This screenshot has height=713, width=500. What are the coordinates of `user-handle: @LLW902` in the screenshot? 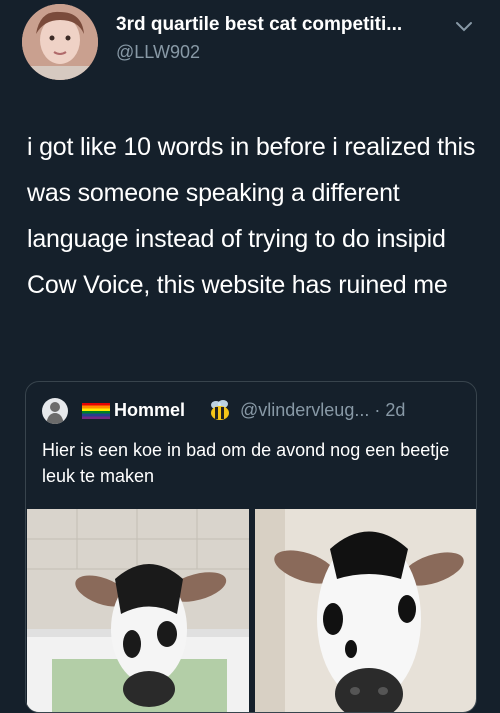 It's located at (158, 52).